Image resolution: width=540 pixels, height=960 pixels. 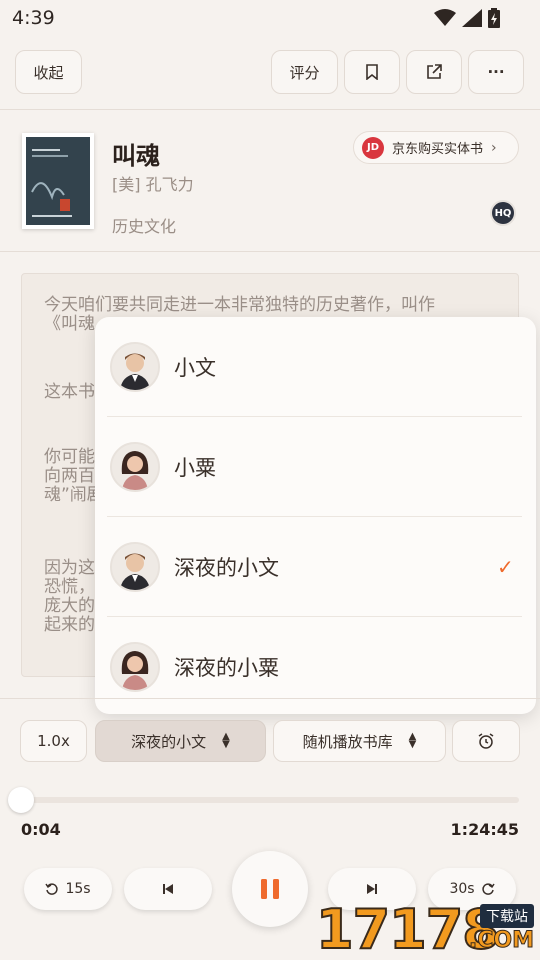 I want to click on transcript-paragraph: 这本书, so click(x=69, y=392).